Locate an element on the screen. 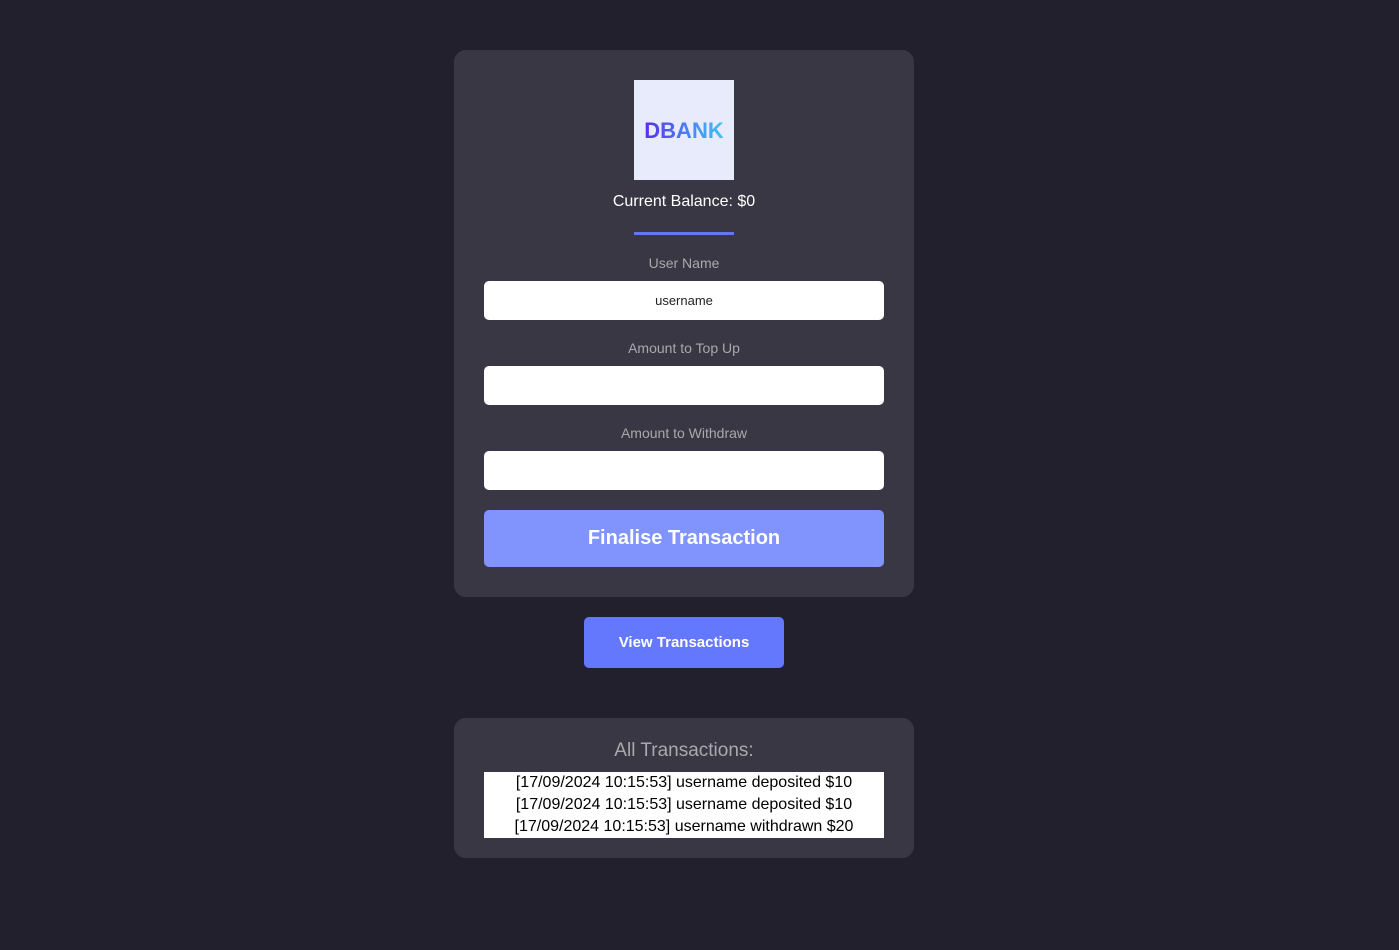 This screenshot has width=1399, height=950. withdraw-input is located at coordinates (684, 470).